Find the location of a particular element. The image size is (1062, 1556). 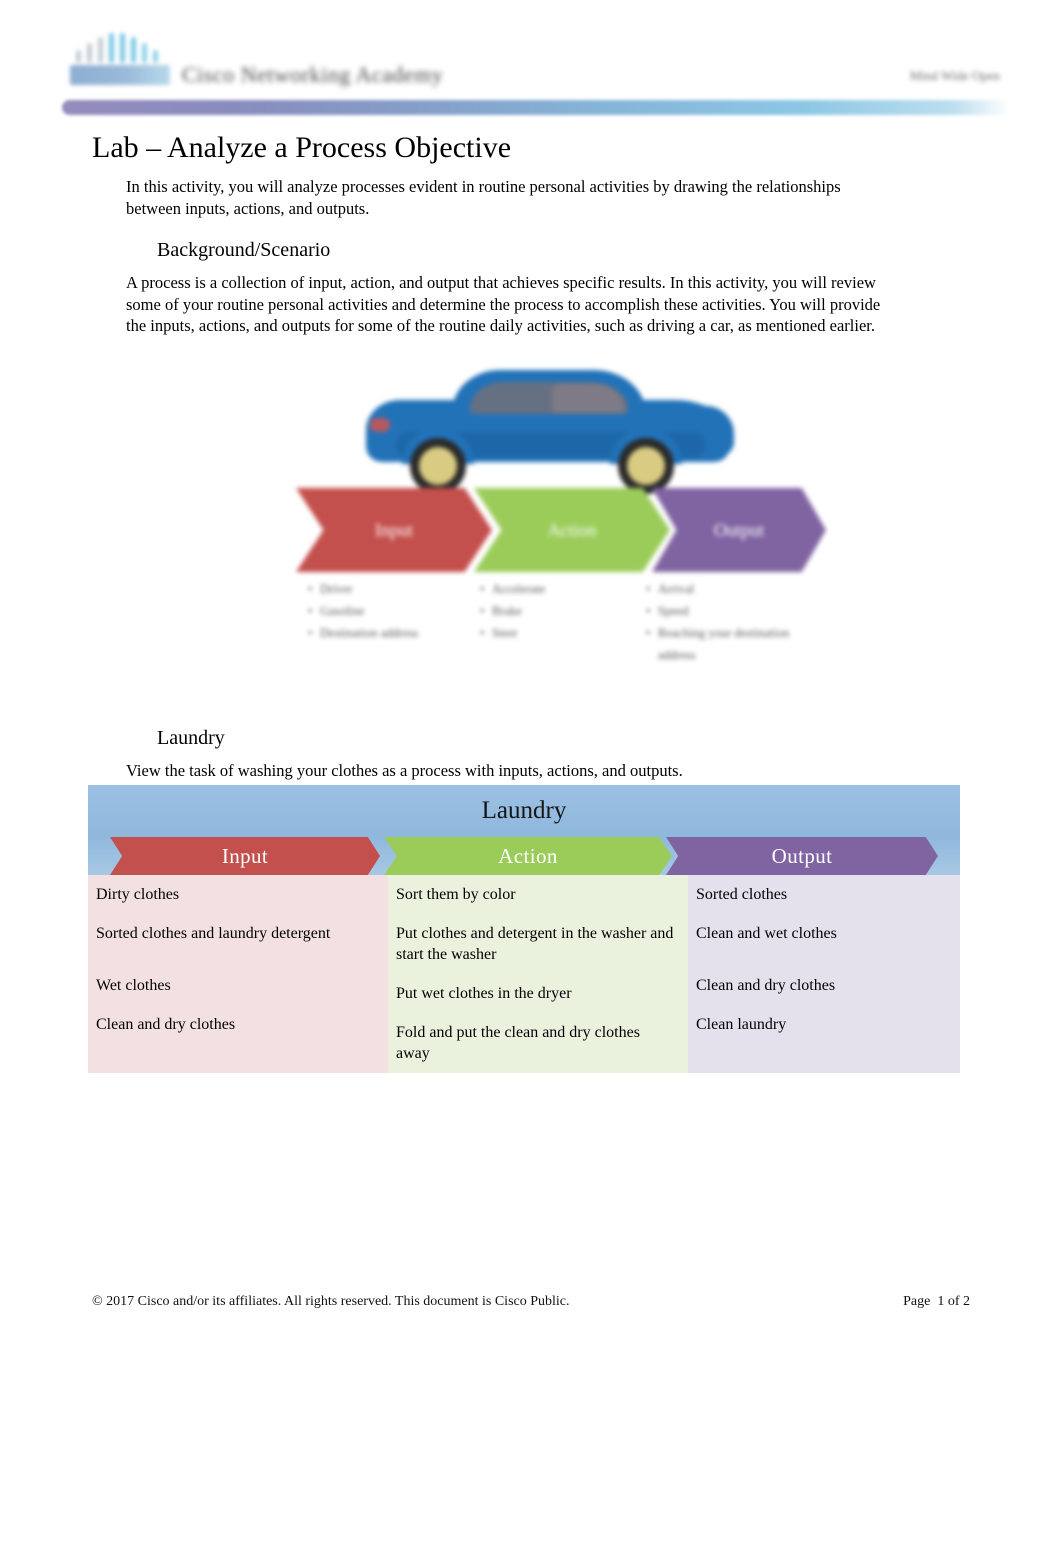

car-illustration is located at coordinates (550, 432).